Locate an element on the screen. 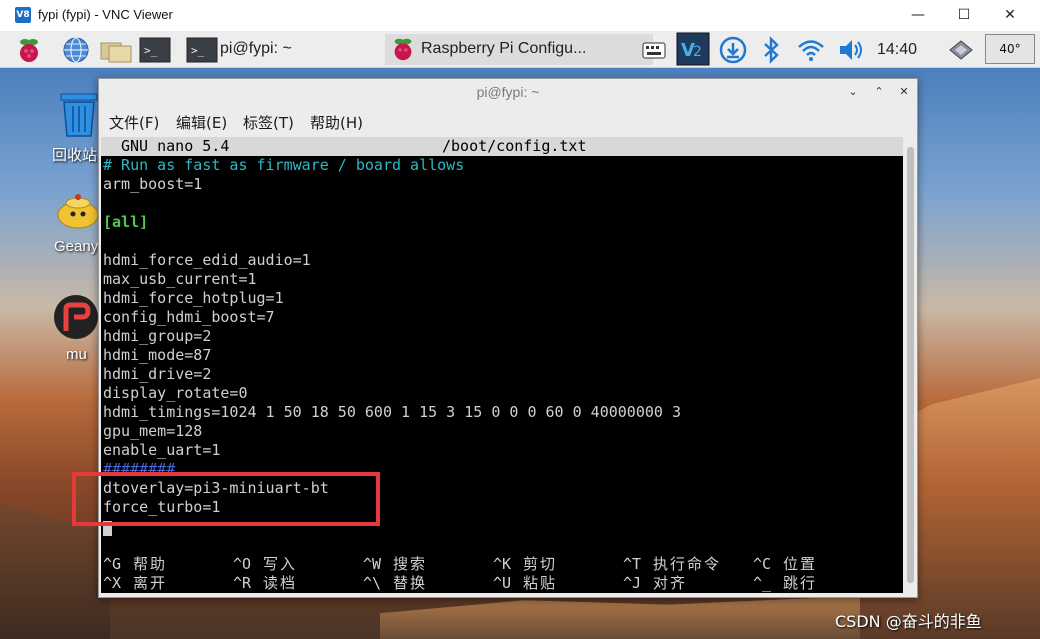 The image size is (1040, 639). file-line: [all] is located at coordinates (126, 222).